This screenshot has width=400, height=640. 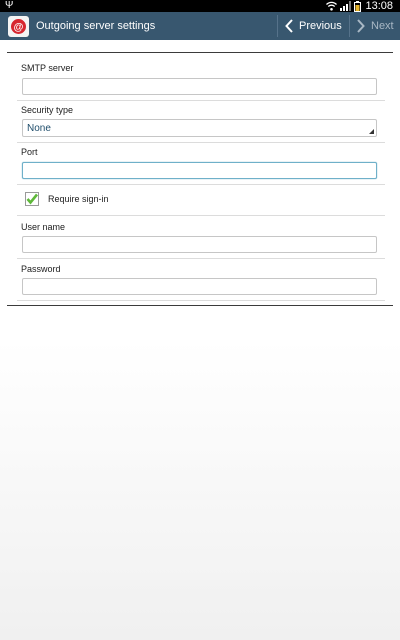 I want to click on previous-button: Previous, so click(x=313, y=26).